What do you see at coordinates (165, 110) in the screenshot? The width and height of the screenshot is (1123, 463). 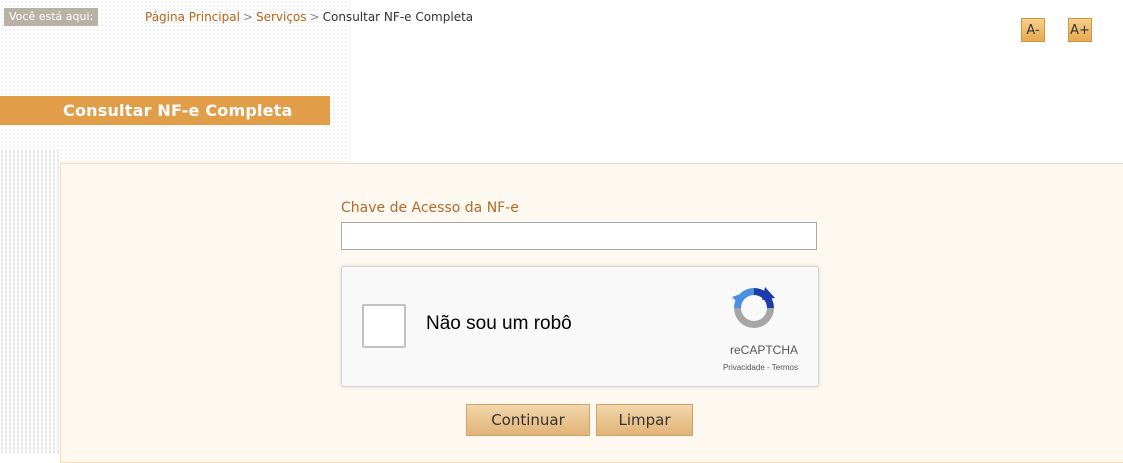 I see `page-title: Consultar NF-e Completa` at bounding box center [165, 110].